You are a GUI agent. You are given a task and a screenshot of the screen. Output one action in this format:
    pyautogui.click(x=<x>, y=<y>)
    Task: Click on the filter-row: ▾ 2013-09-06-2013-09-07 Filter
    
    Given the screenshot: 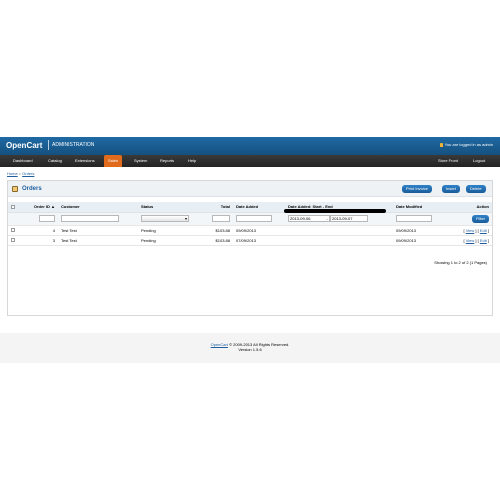 What is the action you would take?
    pyautogui.click(x=250, y=219)
    